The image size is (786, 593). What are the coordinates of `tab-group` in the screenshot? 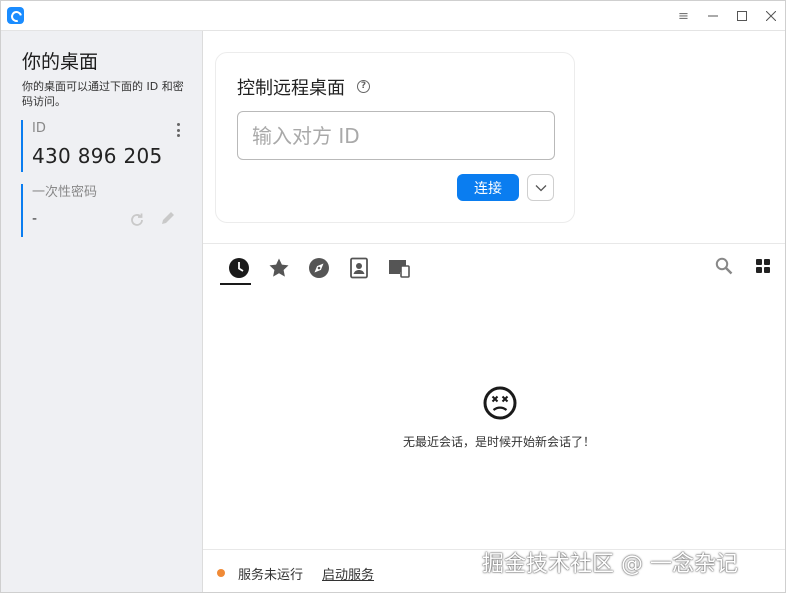 It's located at (399, 270).